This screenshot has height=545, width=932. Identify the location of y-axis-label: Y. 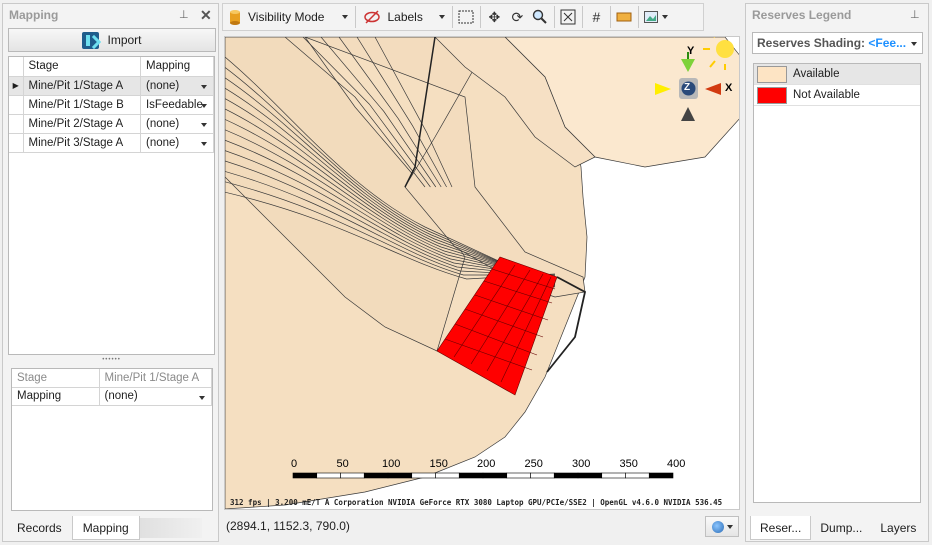
(691, 51).